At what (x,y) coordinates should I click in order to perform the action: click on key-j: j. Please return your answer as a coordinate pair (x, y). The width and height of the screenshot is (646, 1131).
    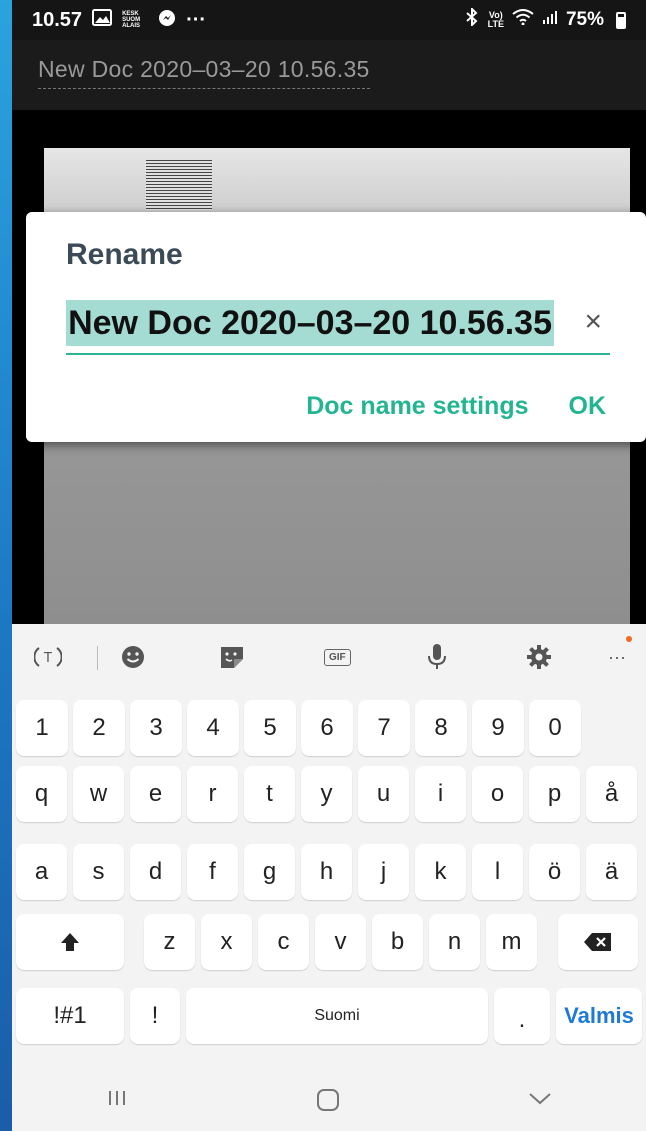
    Looking at the image, I should click on (383, 872).